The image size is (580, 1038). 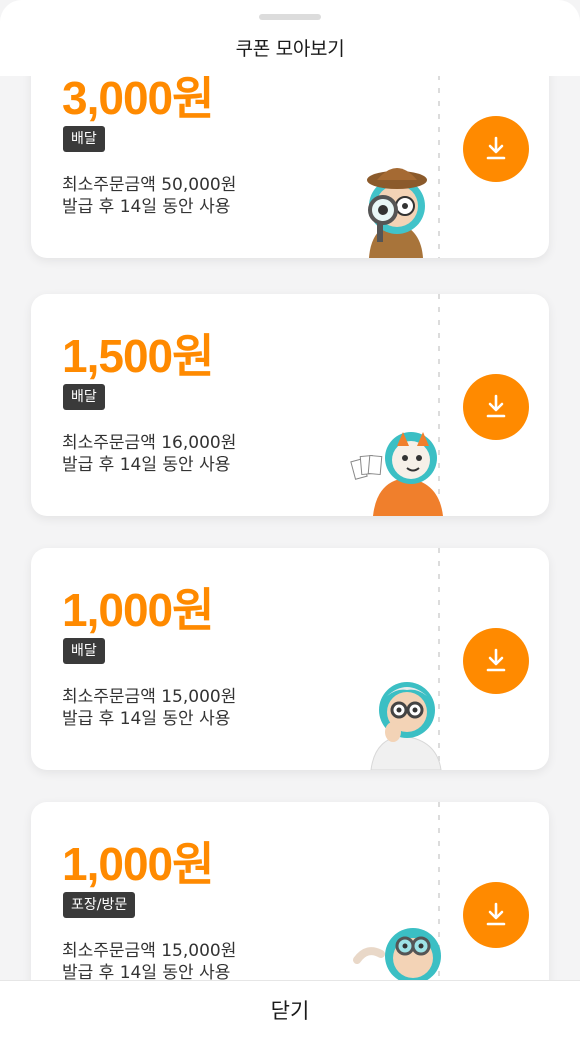 I want to click on sheet-title: 쿠폰 모아보기, so click(x=290, y=49).